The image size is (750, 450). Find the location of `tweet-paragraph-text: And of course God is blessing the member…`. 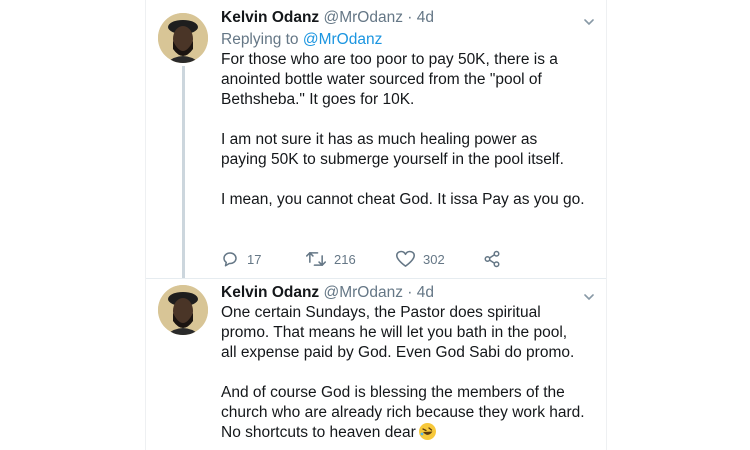

tweet-paragraph-text: And of course God is blessing the member… is located at coordinates (403, 412).